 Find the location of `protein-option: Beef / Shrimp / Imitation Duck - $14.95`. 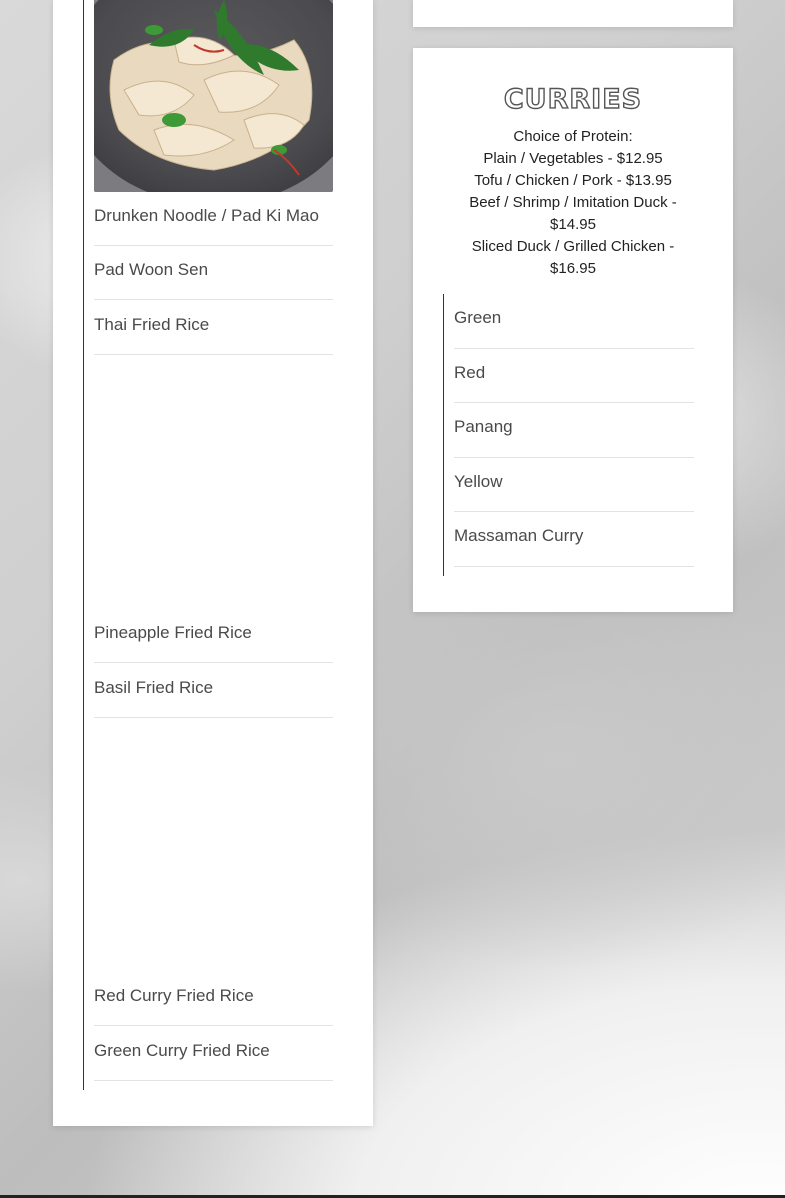

protein-option: Beef / Shrimp / Imitation Duck - $14.95 is located at coordinates (573, 213).